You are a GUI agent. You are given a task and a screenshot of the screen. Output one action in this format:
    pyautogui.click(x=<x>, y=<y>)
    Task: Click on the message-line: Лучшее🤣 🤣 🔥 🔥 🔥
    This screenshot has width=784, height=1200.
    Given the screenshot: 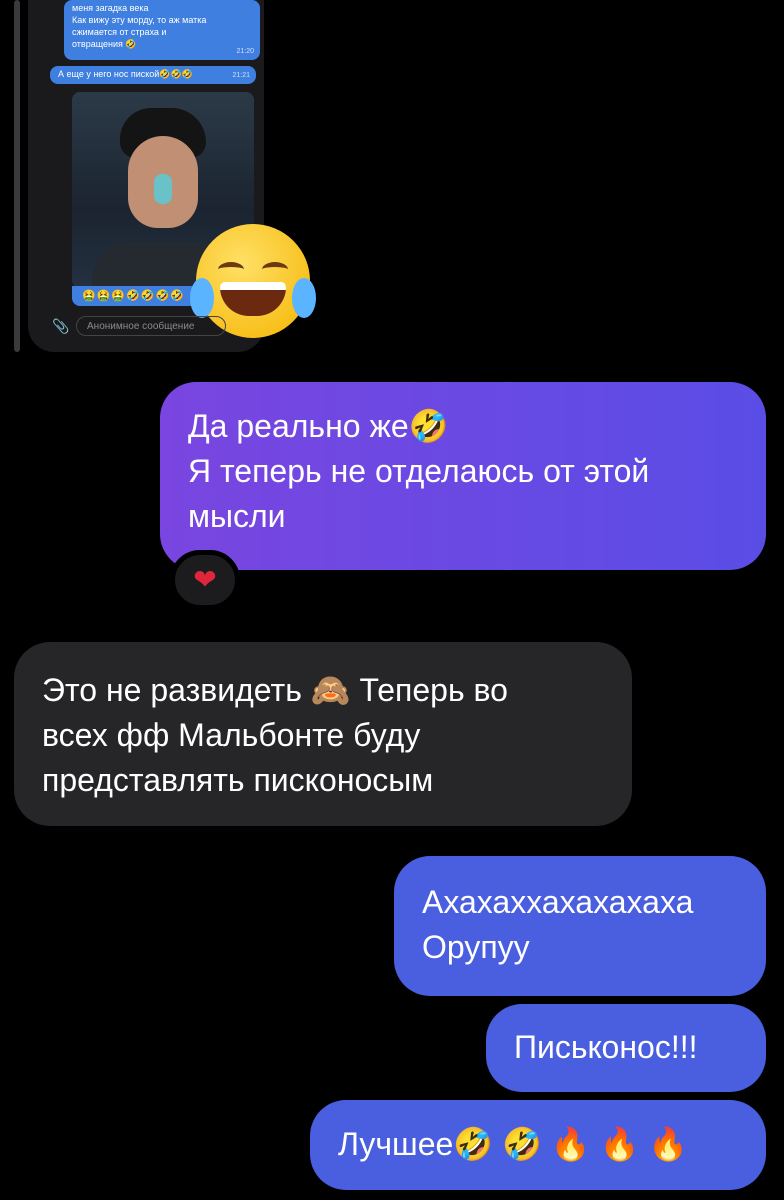 What is the action you would take?
    pyautogui.click(x=513, y=1144)
    